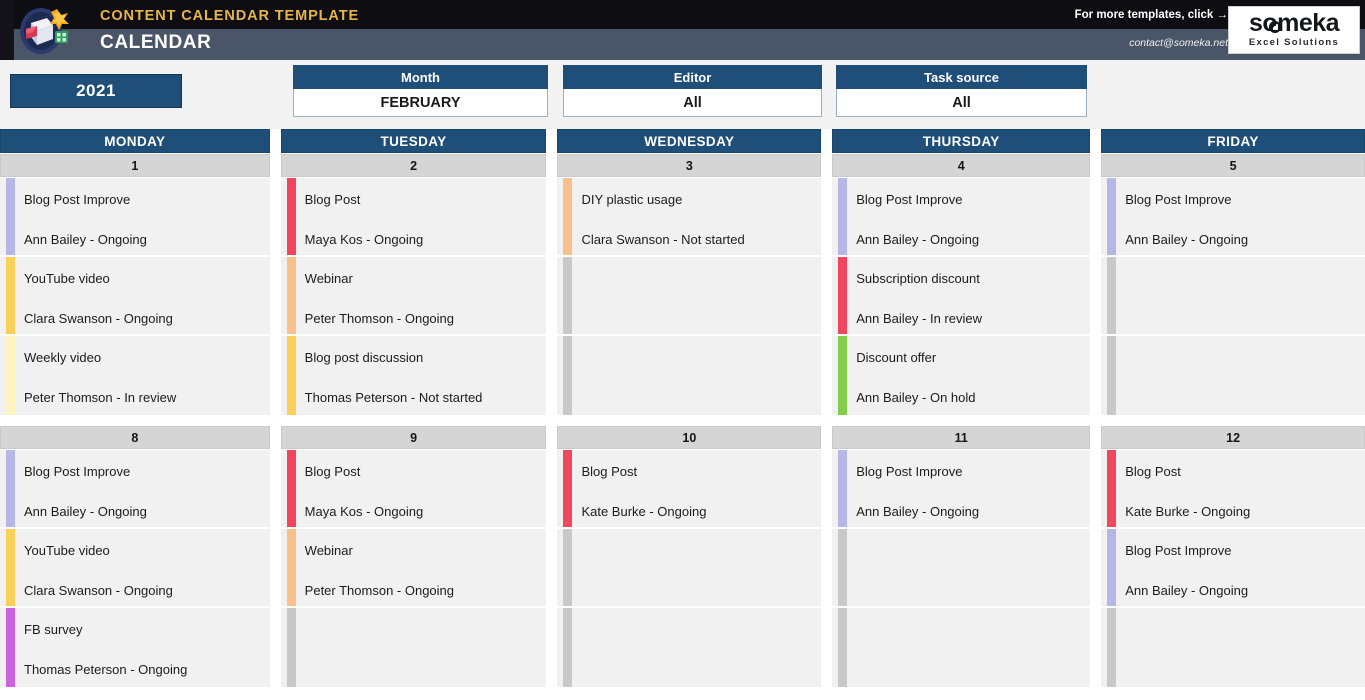 The width and height of the screenshot is (1365, 700). I want to click on day-number-cell: 2, so click(413, 165).